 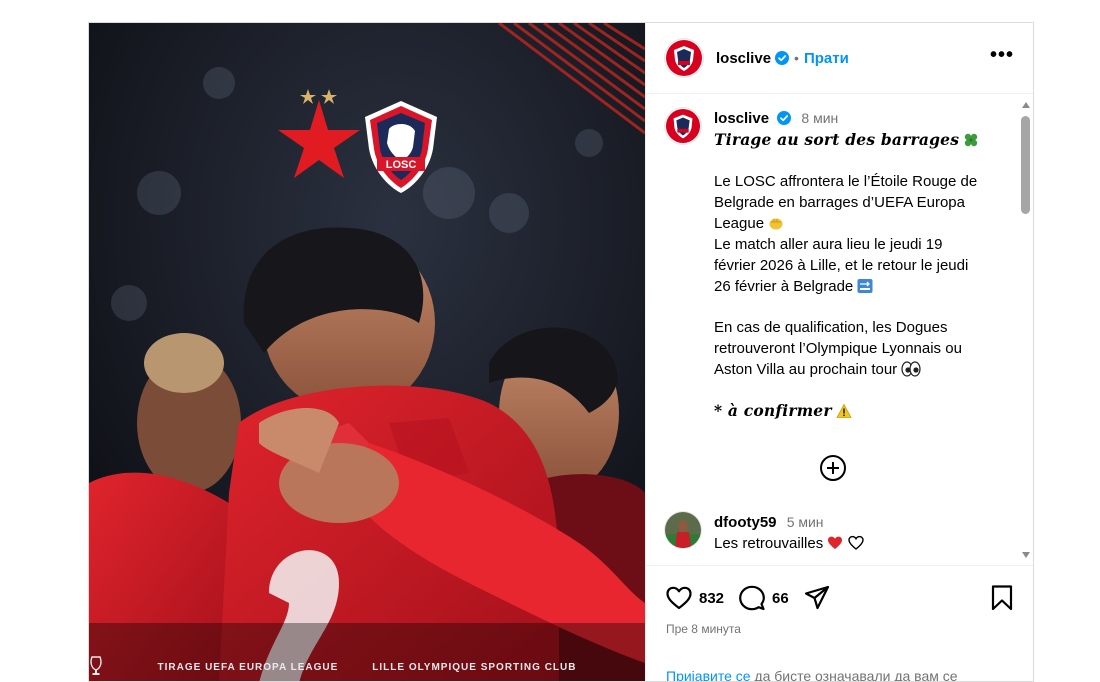 I want to click on red-heart-icon, so click(x=835, y=542).